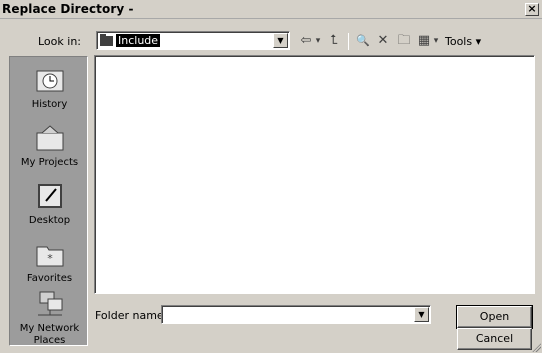 The image size is (542, 353). What do you see at coordinates (193, 40) in the screenshot?
I see `look-in-dropdown: Include ▼` at bounding box center [193, 40].